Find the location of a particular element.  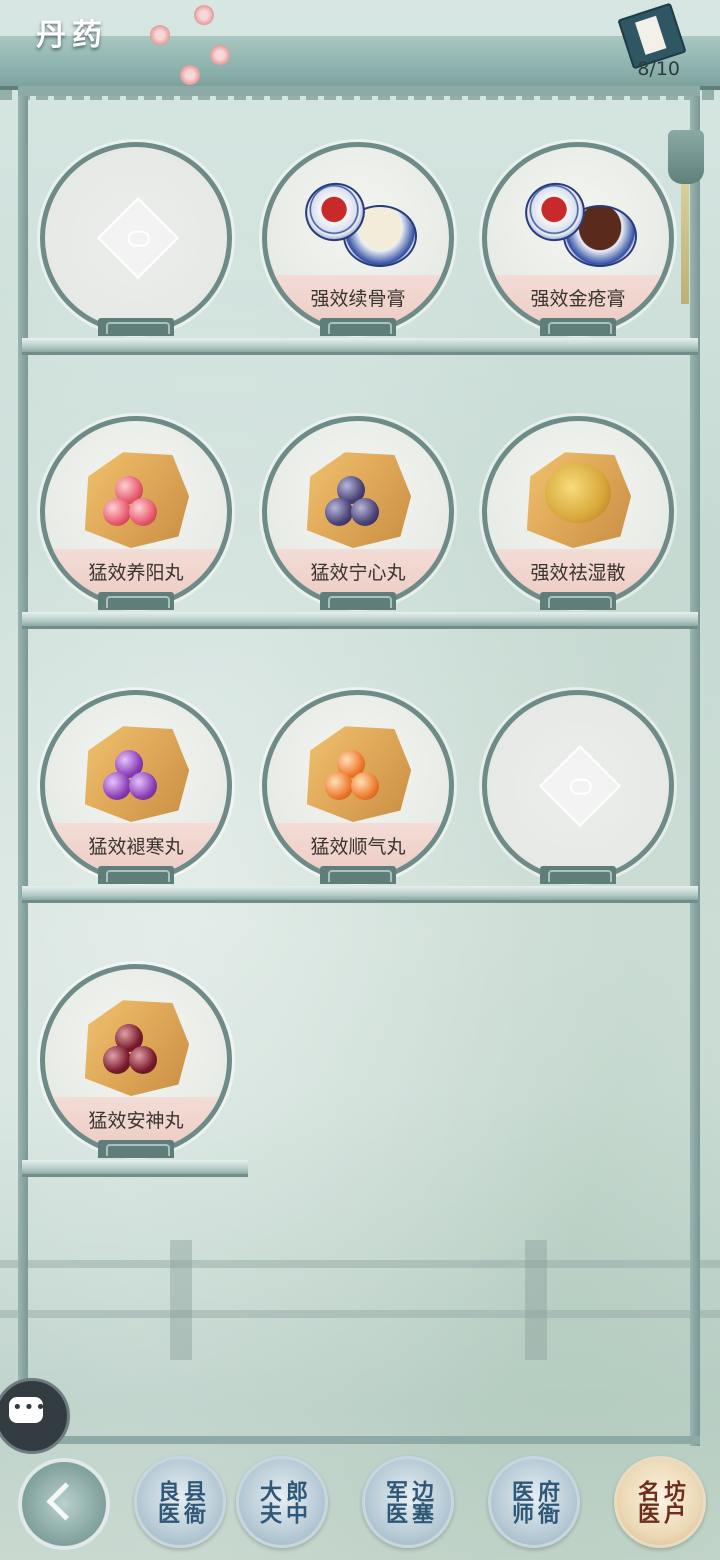

medicine-item: 猛效顺气丸 is located at coordinates (358, 787).